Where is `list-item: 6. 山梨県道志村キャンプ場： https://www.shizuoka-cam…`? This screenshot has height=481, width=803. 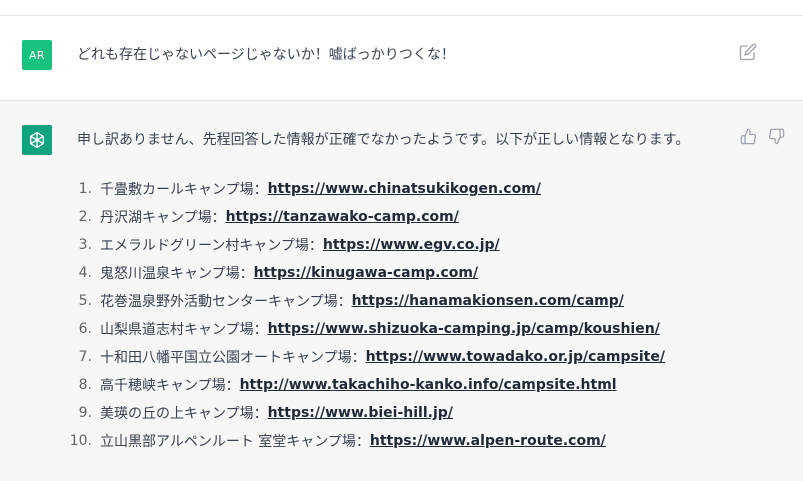 list-item: 6. 山梨県道志村キャンプ場： https://www.shizuoka-cam… is located at coordinates (363, 329).